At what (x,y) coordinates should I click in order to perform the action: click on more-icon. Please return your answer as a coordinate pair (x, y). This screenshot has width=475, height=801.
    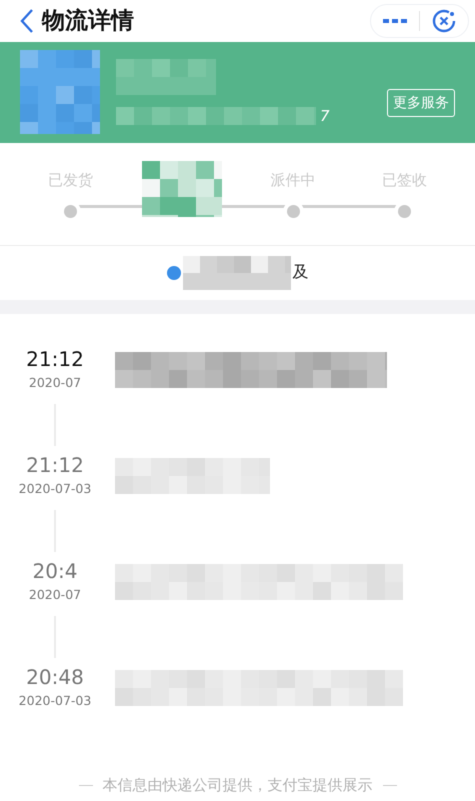
    Looking at the image, I should click on (395, 21).